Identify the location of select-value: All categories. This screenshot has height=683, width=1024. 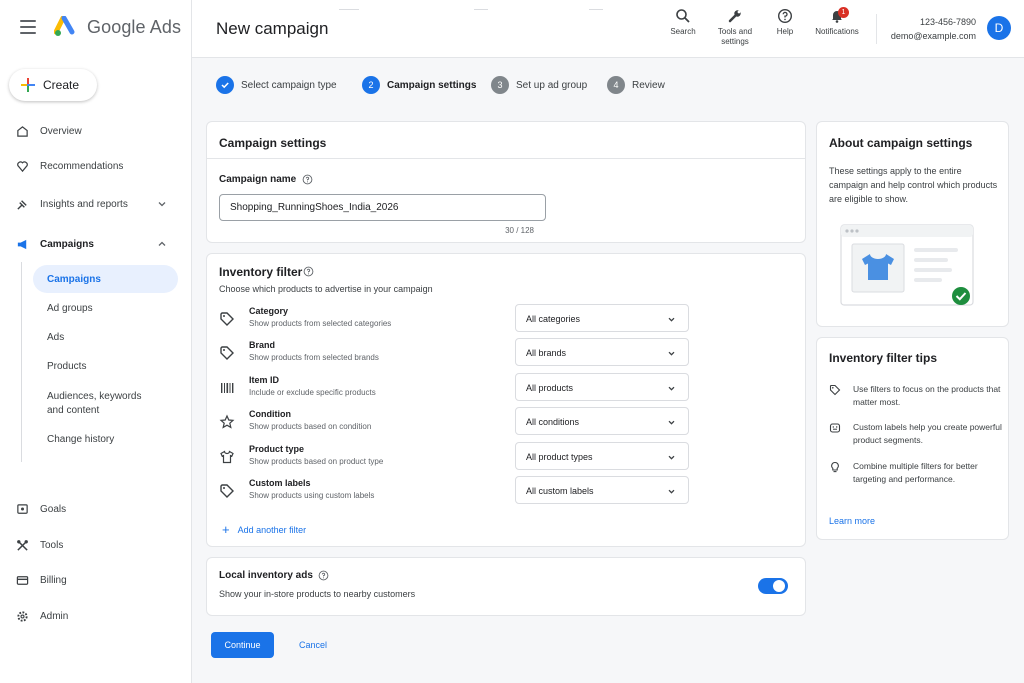
(553, 319).